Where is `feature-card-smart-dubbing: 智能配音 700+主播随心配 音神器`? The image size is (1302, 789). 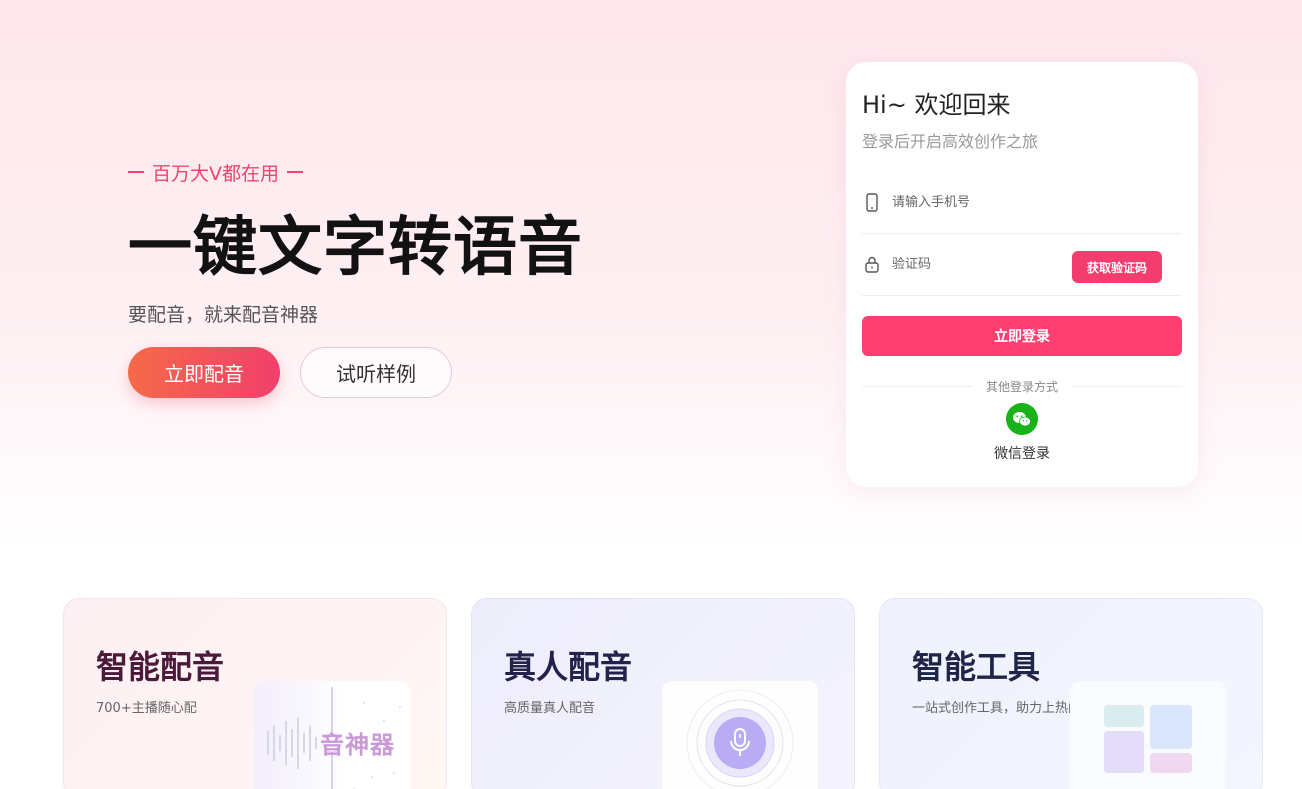
feature-card-smart-dubbing: 智能配音 700+主播随心配 音神器 is located at coordinates (255, 693).